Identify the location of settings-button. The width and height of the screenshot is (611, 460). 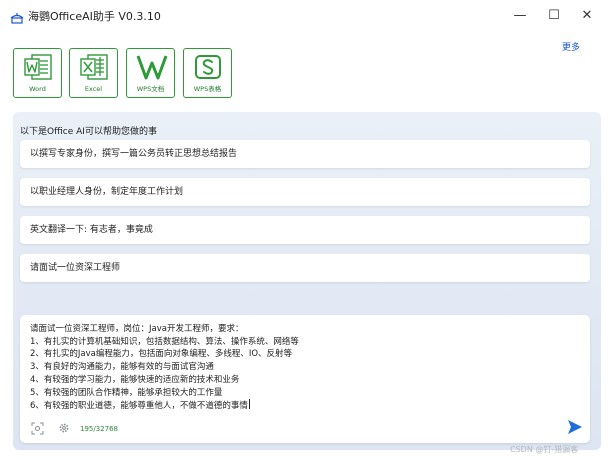
(64, 428).